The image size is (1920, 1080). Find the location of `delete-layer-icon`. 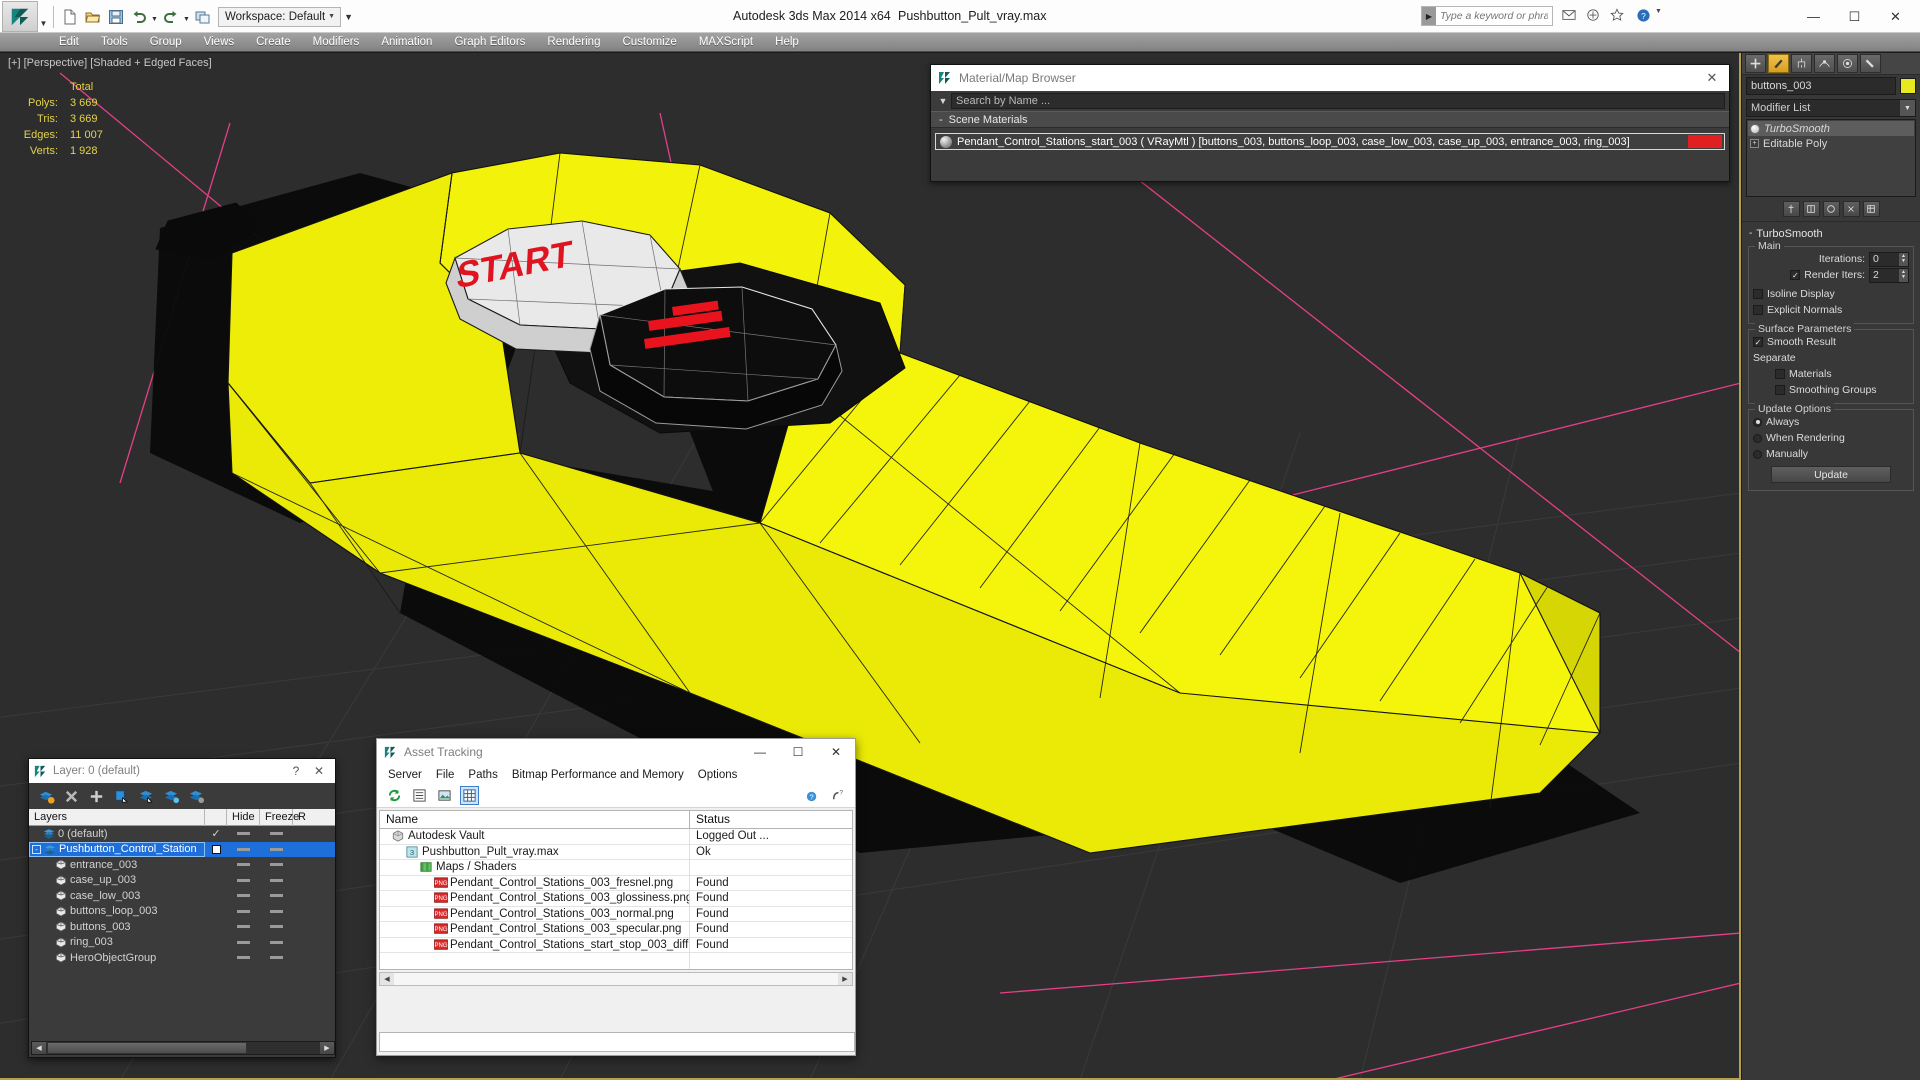

delete-layer-icon is located at coordinates (71, 796).